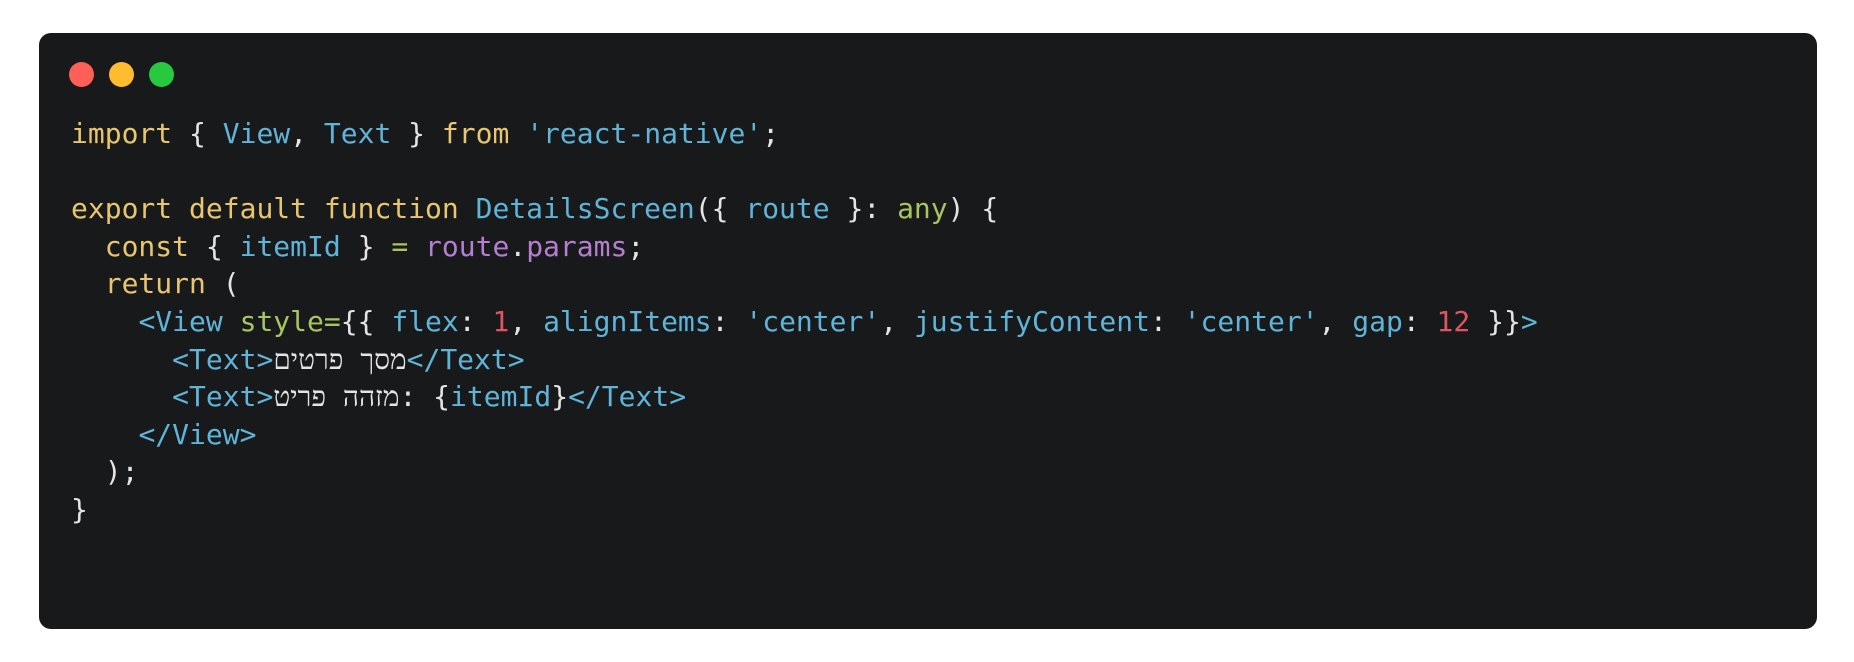  Describe the element at coordinates (340, 359) in the screenshot. I see `code-token: מסך פרטים` at that location.